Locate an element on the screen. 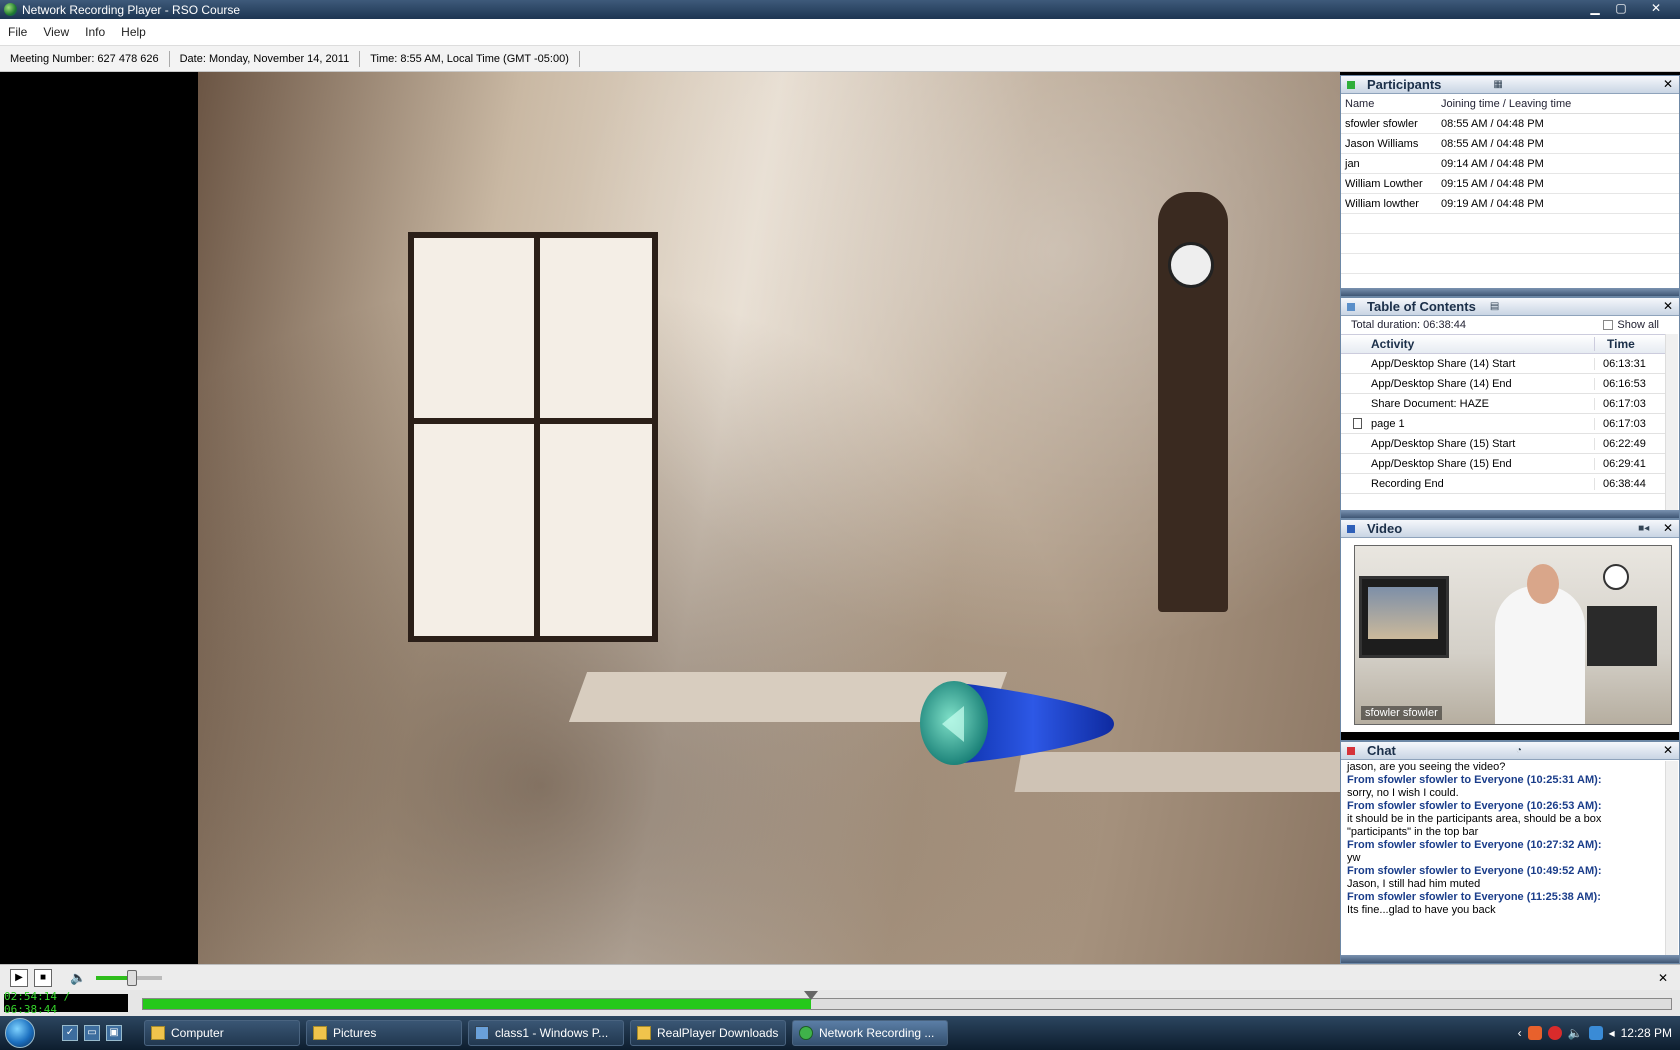  table-row: App/Desktop Share (14) End 06:16:53 is located at coordinates (1503, 384).